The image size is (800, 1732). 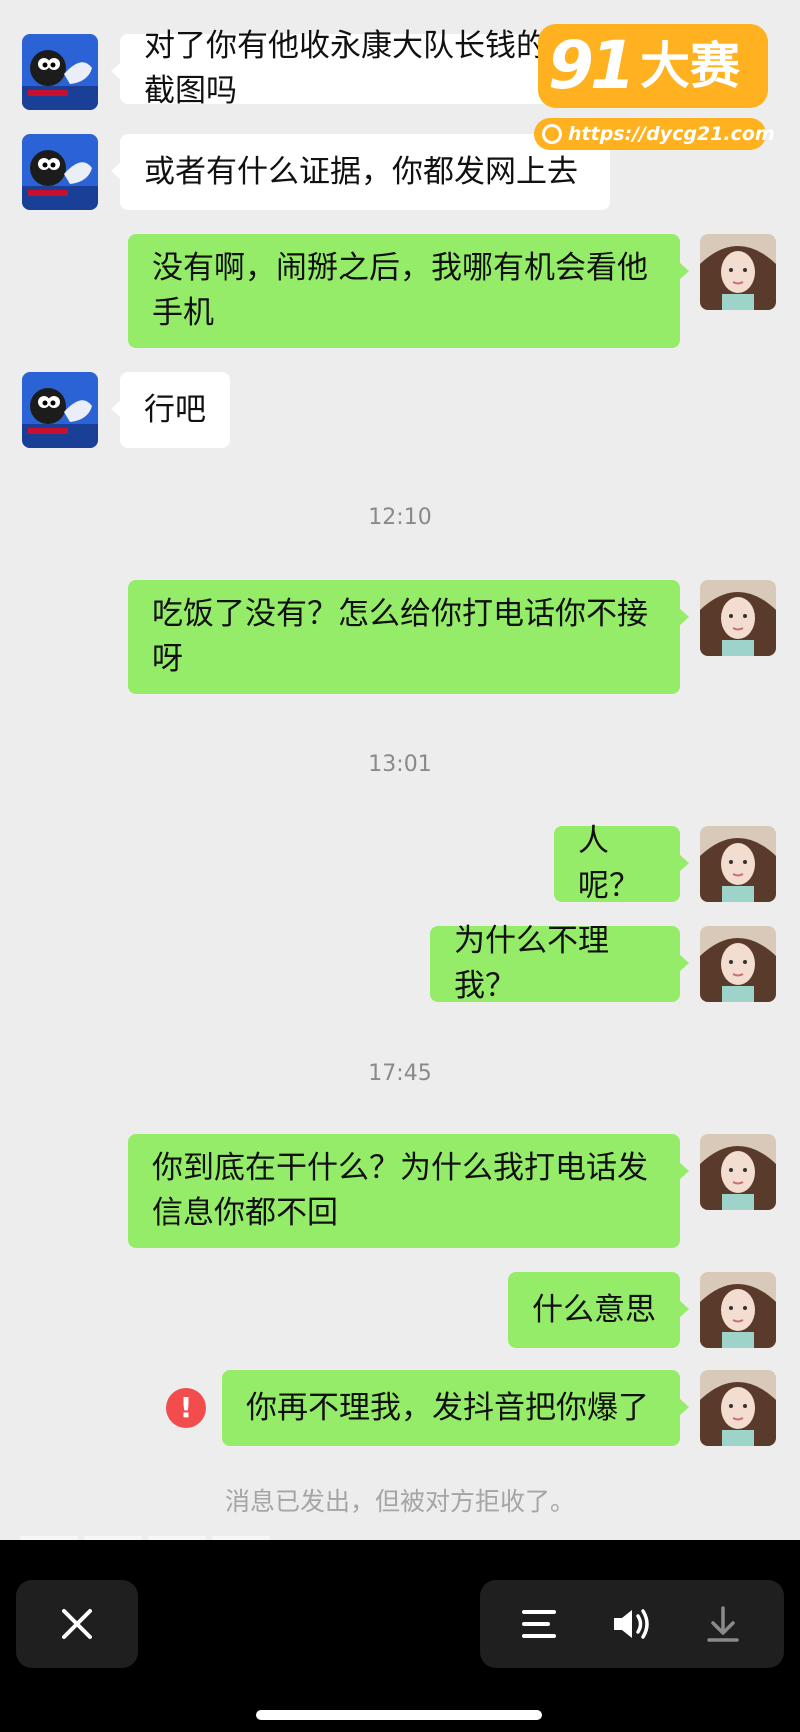 What do you see at coordinates (592, 65) in the screenshot?
I see `watermark-number: 91` at bounding box center [592, 65].